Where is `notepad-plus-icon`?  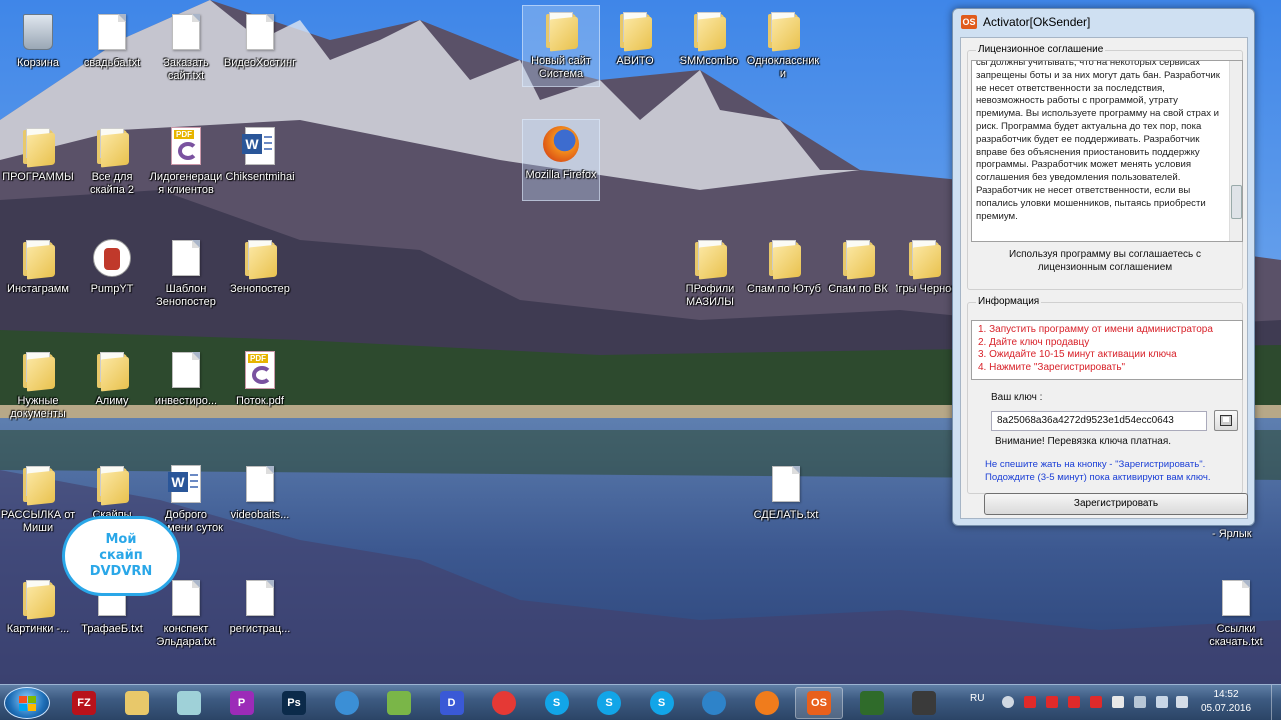
notepad-plus-icon is located at coordinates (399, 703).